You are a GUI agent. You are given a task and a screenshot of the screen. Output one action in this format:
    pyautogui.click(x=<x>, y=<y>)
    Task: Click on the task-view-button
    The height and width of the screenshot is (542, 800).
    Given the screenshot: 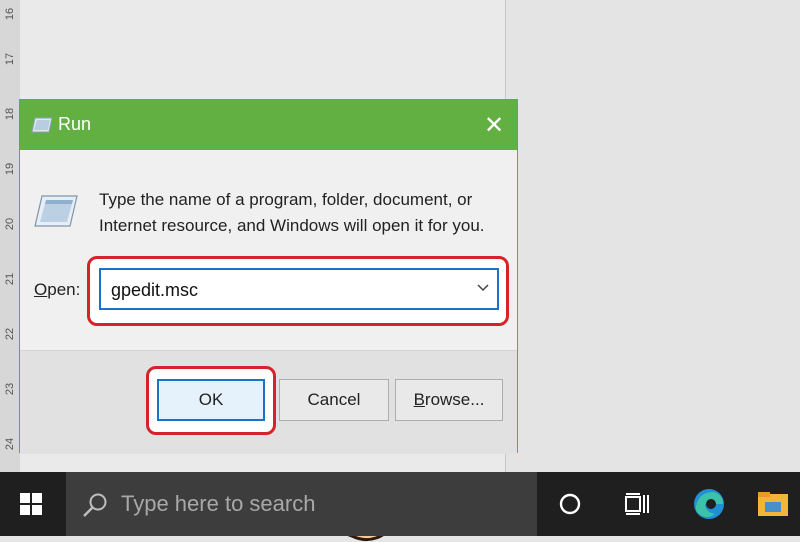 What is the action you would take?
    pyautogui.click(x=637, y=504)
    